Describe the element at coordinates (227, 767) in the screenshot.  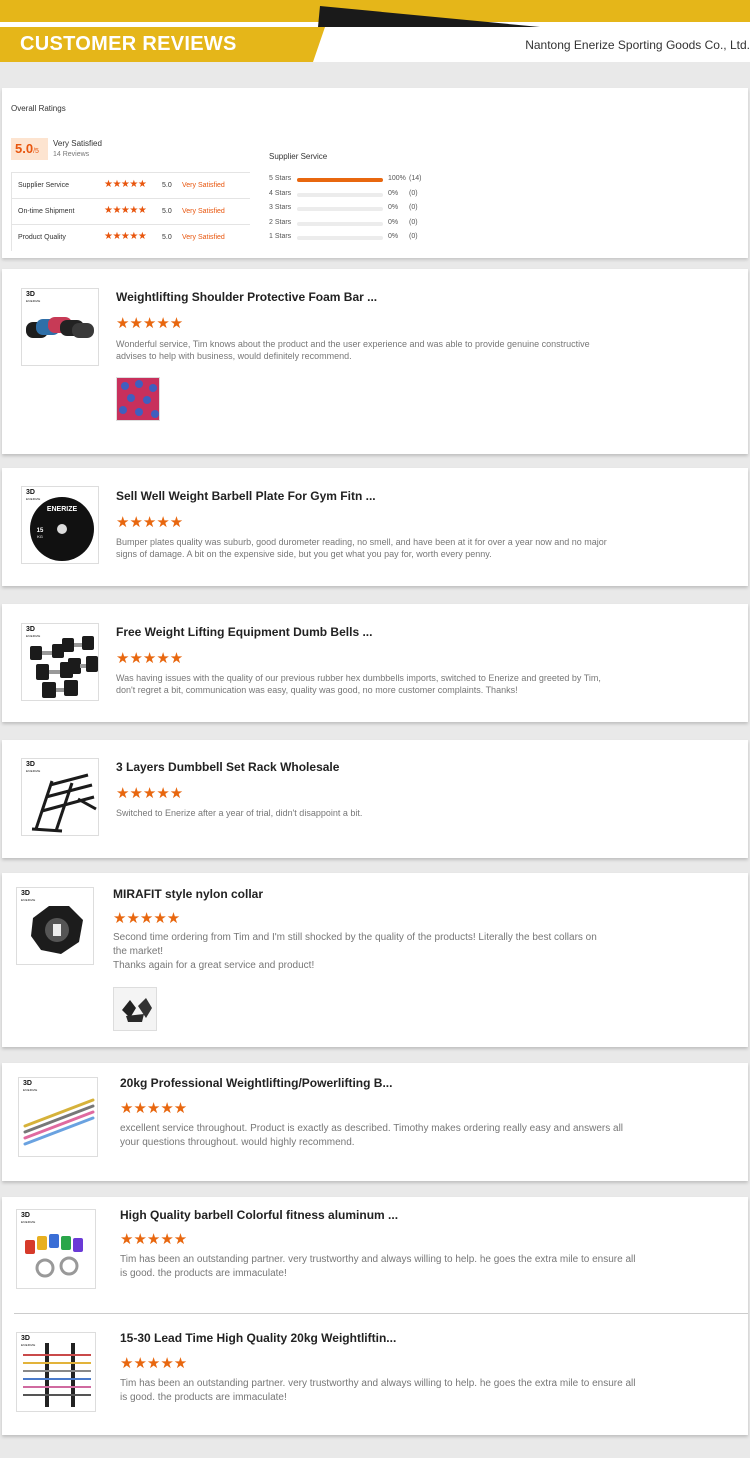
I see `review-product-title: 3 Layers Dumbbell Set Rack Wholesale` at that location.